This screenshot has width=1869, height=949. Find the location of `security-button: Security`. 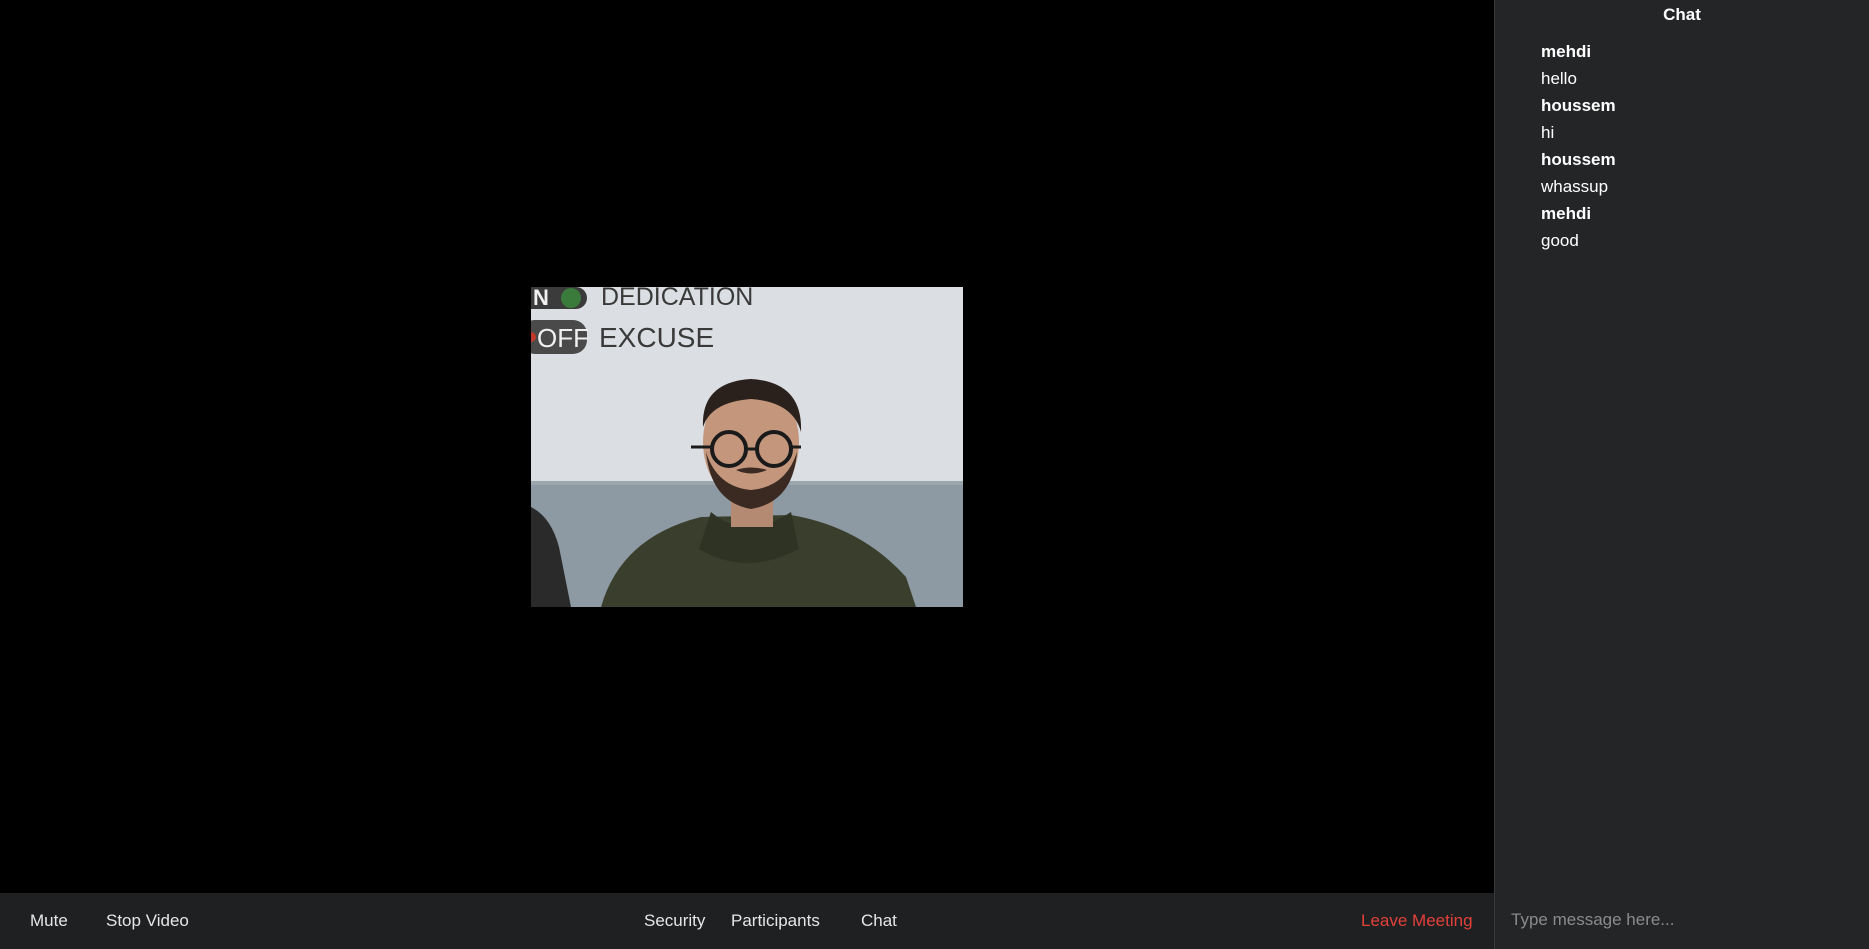

security-button: Security is located at coordinates (674, 921).